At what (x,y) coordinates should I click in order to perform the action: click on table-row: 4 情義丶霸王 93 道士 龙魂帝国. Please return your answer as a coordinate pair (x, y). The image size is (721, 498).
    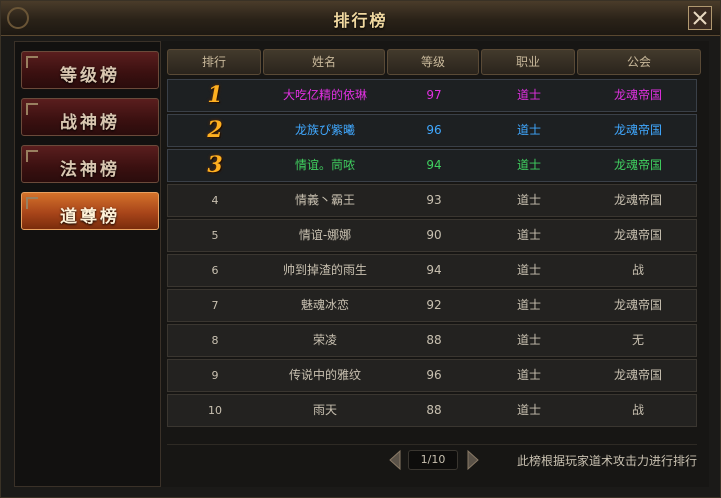
    Looking at the image, I should click on (432, 200).